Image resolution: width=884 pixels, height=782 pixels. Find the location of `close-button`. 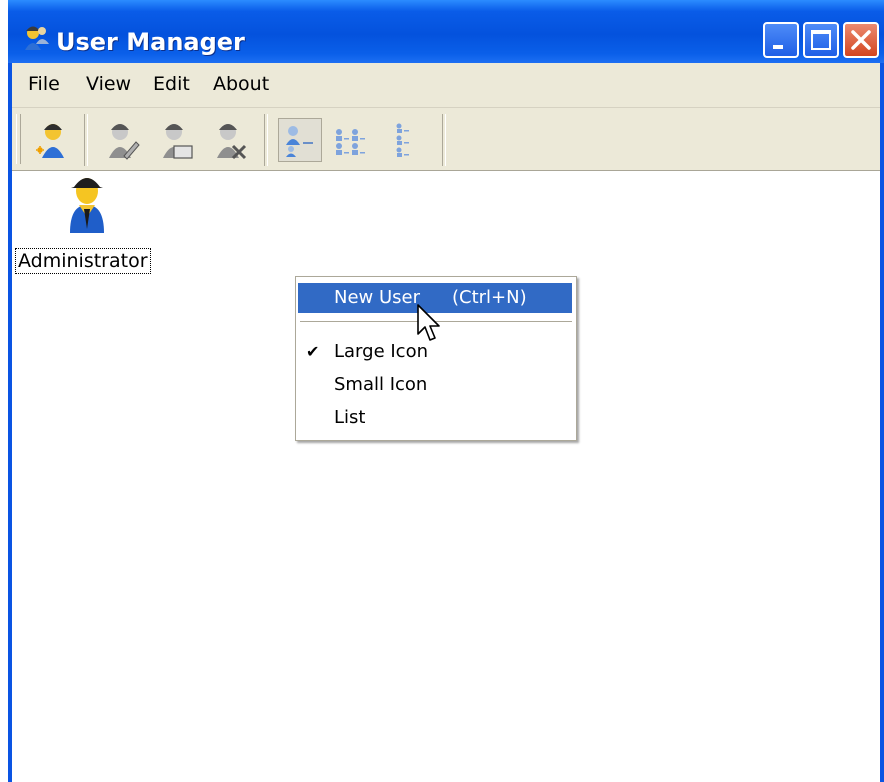

close-button is located at coordinates (861, 40).